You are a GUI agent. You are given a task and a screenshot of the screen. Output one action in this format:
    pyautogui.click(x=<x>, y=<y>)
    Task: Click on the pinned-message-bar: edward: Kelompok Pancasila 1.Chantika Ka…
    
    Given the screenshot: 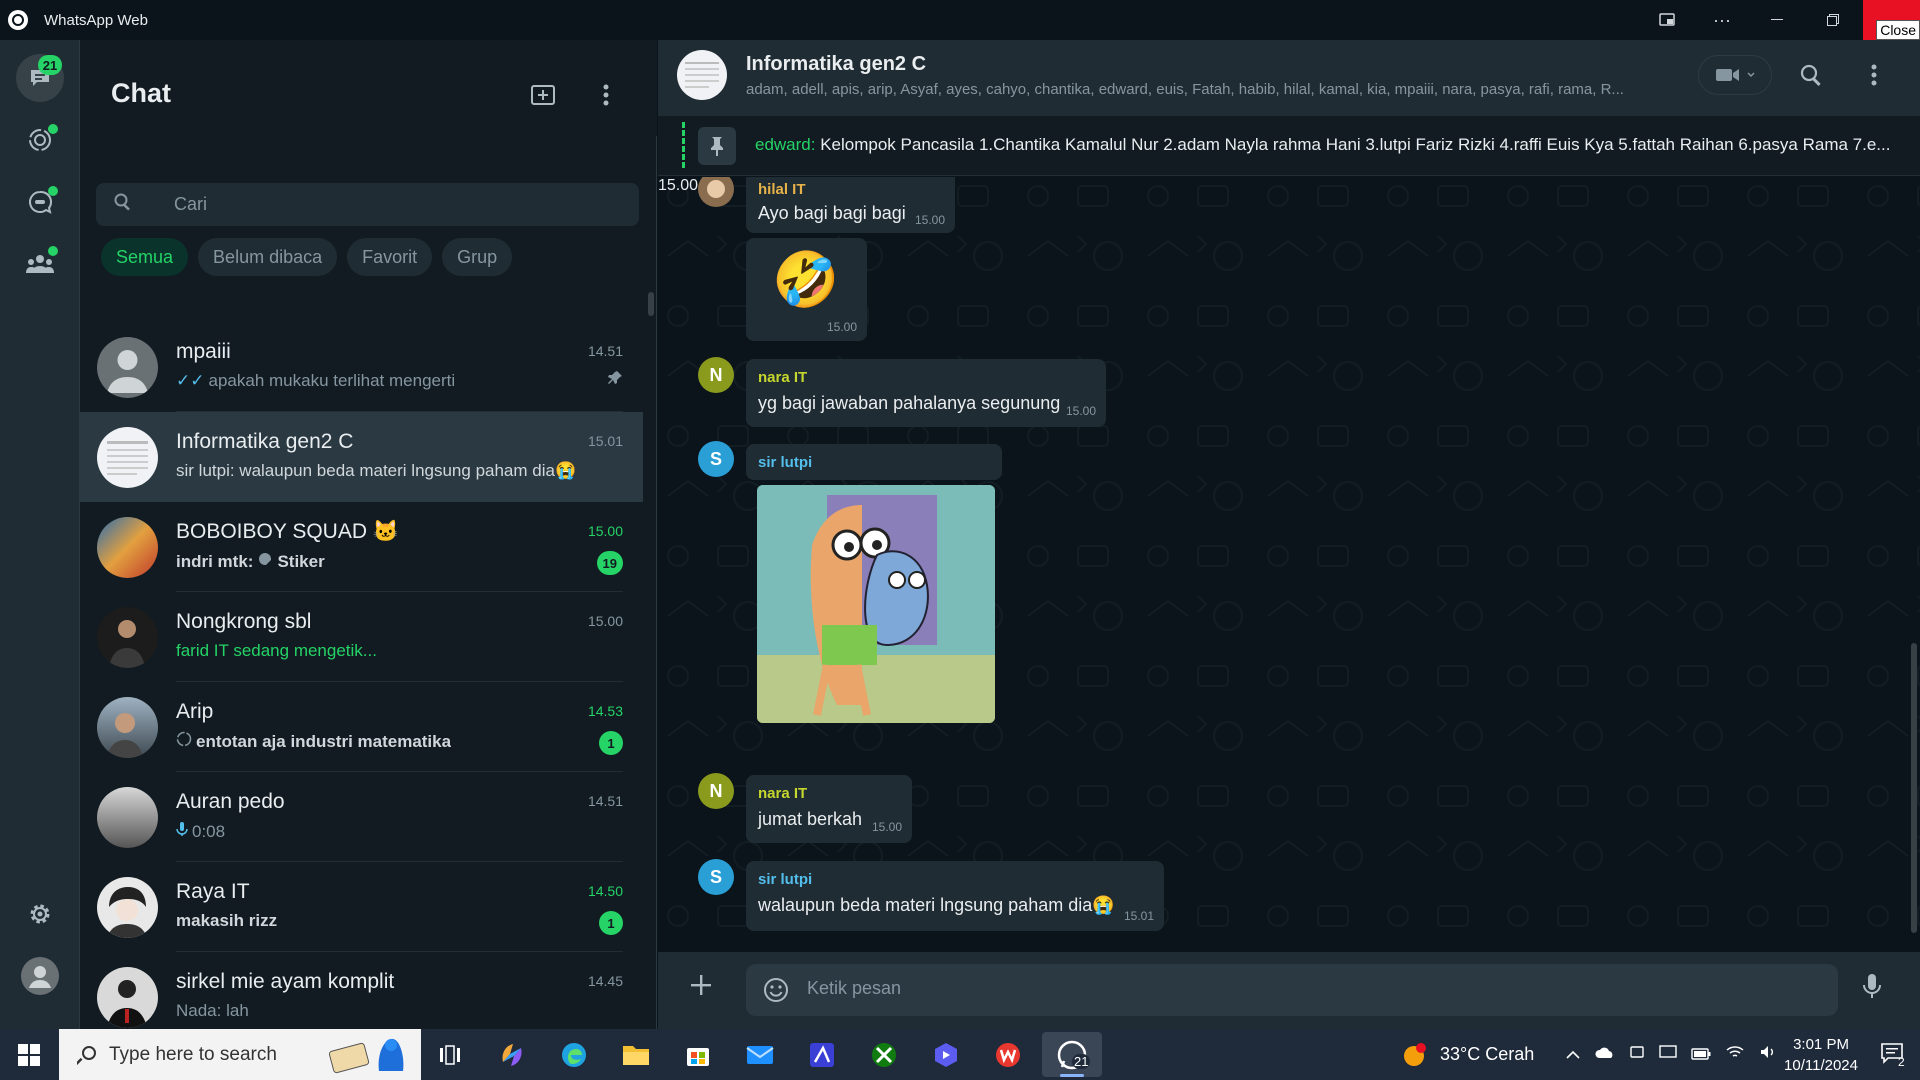 What is the action you would take?
    pyautogui.click(x=1289, y=146)
    